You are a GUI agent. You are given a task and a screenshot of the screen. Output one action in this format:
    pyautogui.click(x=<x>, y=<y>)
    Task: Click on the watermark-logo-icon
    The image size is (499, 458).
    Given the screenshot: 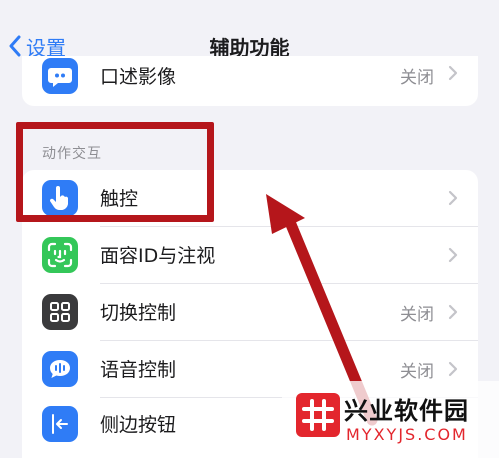 What is the action you would take?
    pyautogui.click(x=318, y=415)
    